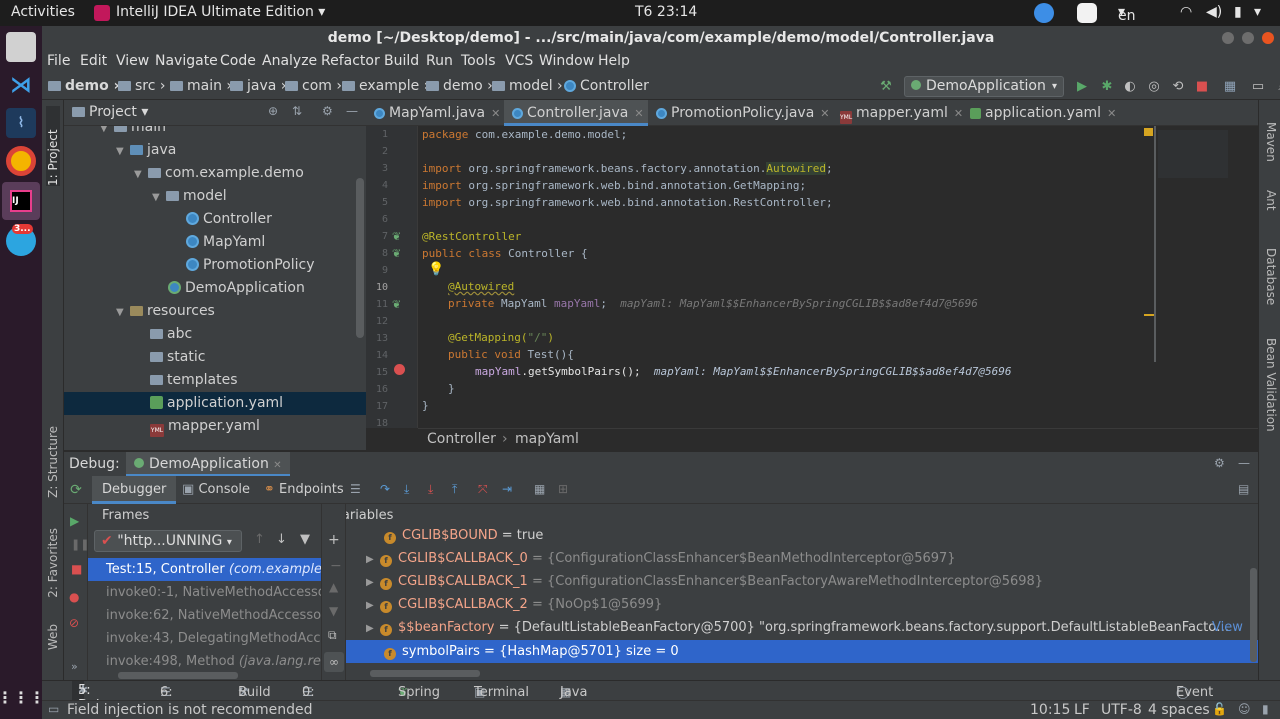 This screenshot has height=719, width=1280. Describe the element at coordinates (53, 146) in the screenshot. I see `tool-window-project: 1: Project` at that location.